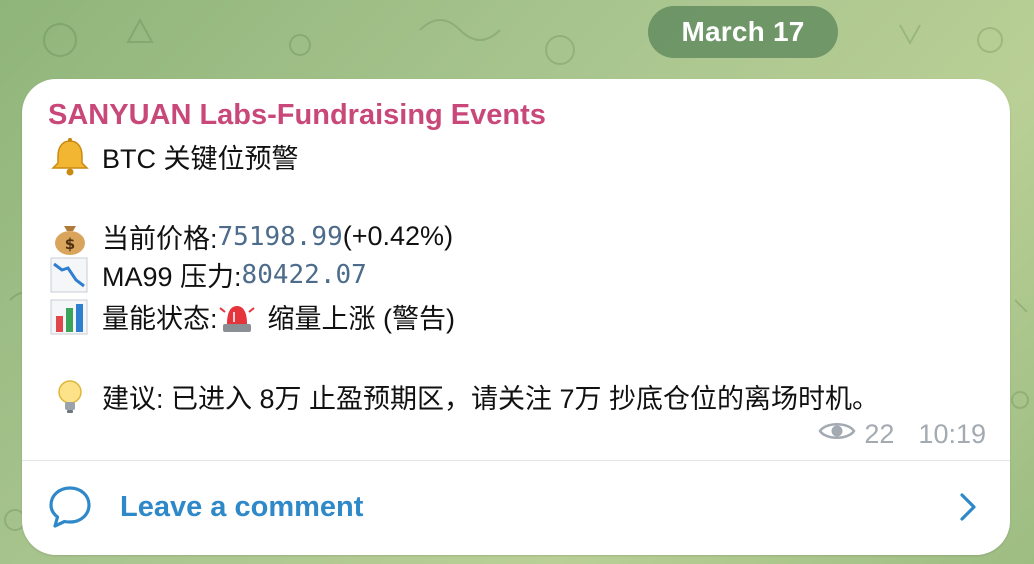 This screenshot has height=564, width=1034. Describe the element at coordinates (200, 159) in the screenshot. I see `post-title: BTC 关键位预警` at that location.